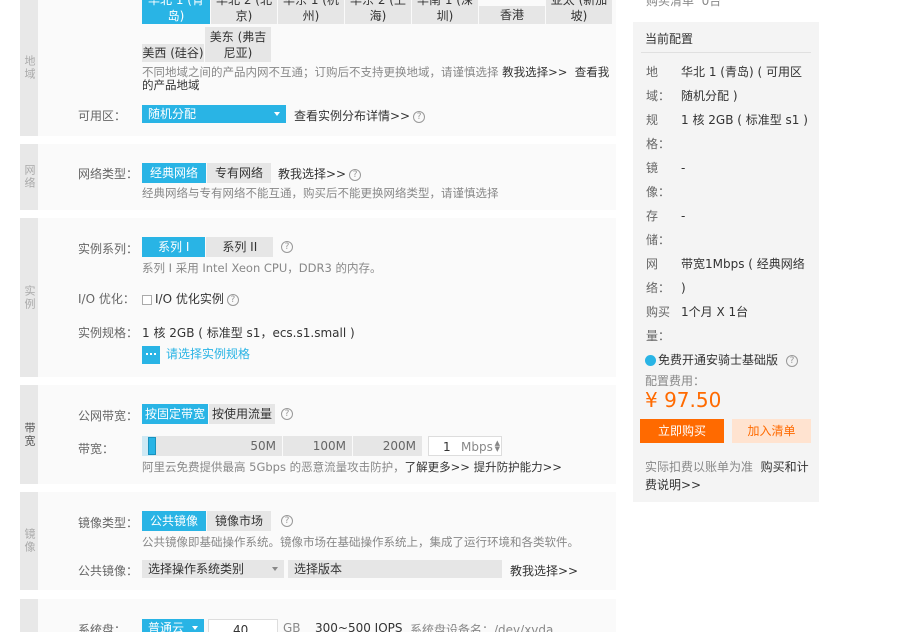 Image resolution: width=918 pixels, height=632 pixels. Describe the element at coordinates (240, 247) in the screenshot. I see `series-2-option: 系列 II` at that location.